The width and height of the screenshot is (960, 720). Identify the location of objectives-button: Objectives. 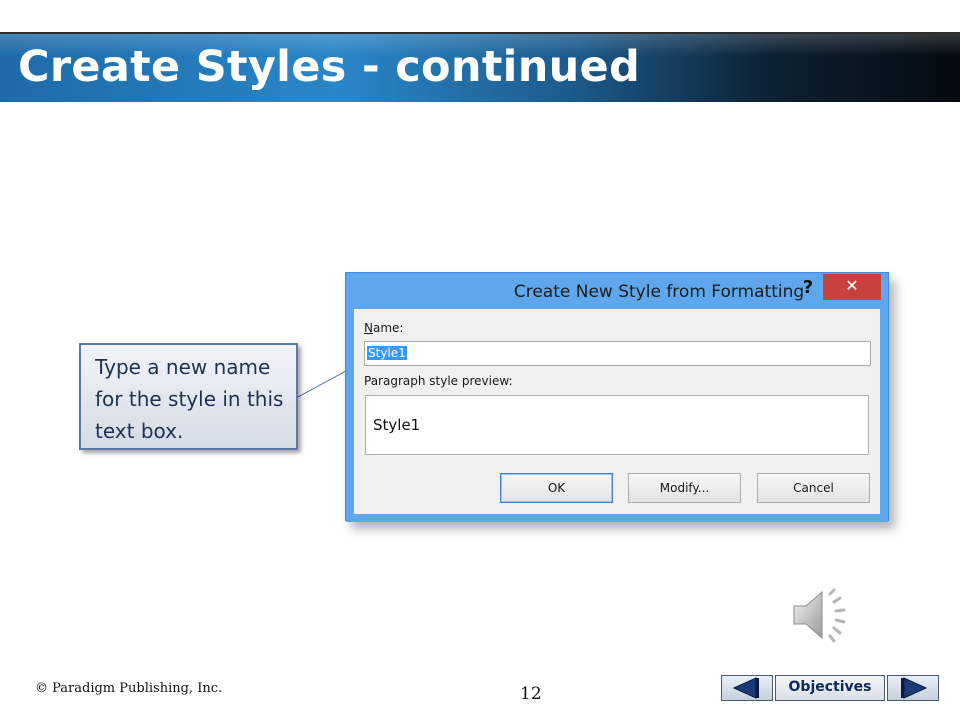
(830, 688).